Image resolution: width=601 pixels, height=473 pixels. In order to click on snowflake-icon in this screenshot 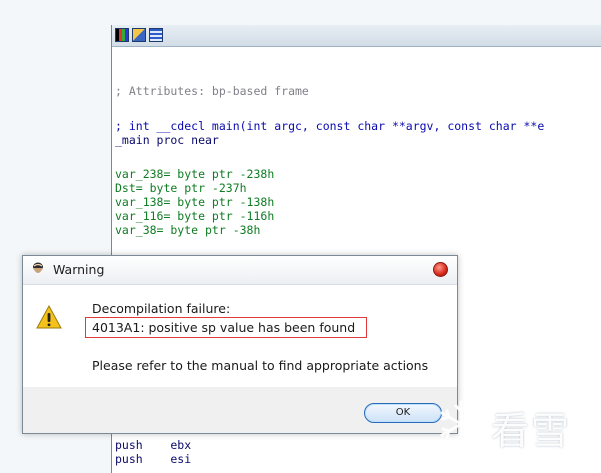, I will do `click(461, 424)`.